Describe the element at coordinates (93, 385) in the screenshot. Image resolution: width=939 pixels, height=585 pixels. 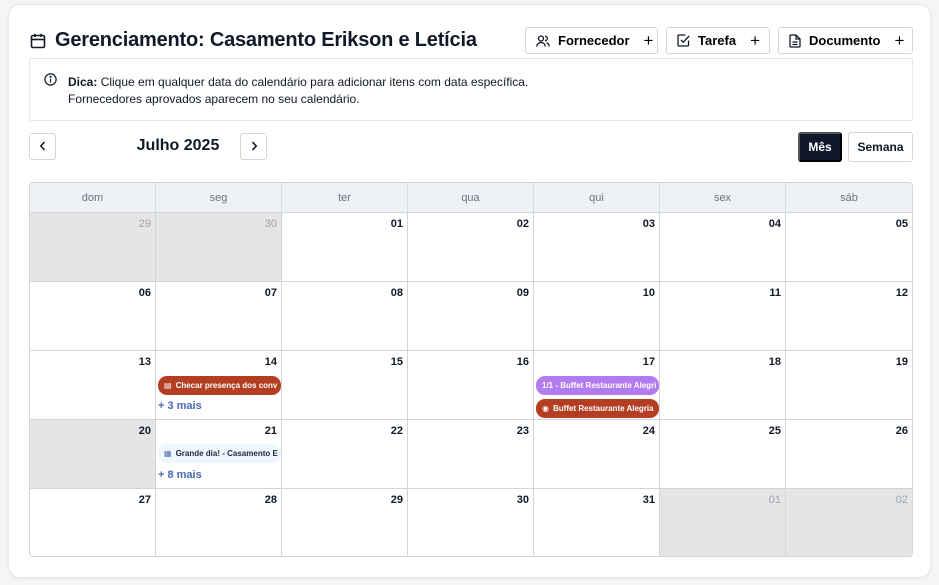
I see `day-cell: 13` at that location.